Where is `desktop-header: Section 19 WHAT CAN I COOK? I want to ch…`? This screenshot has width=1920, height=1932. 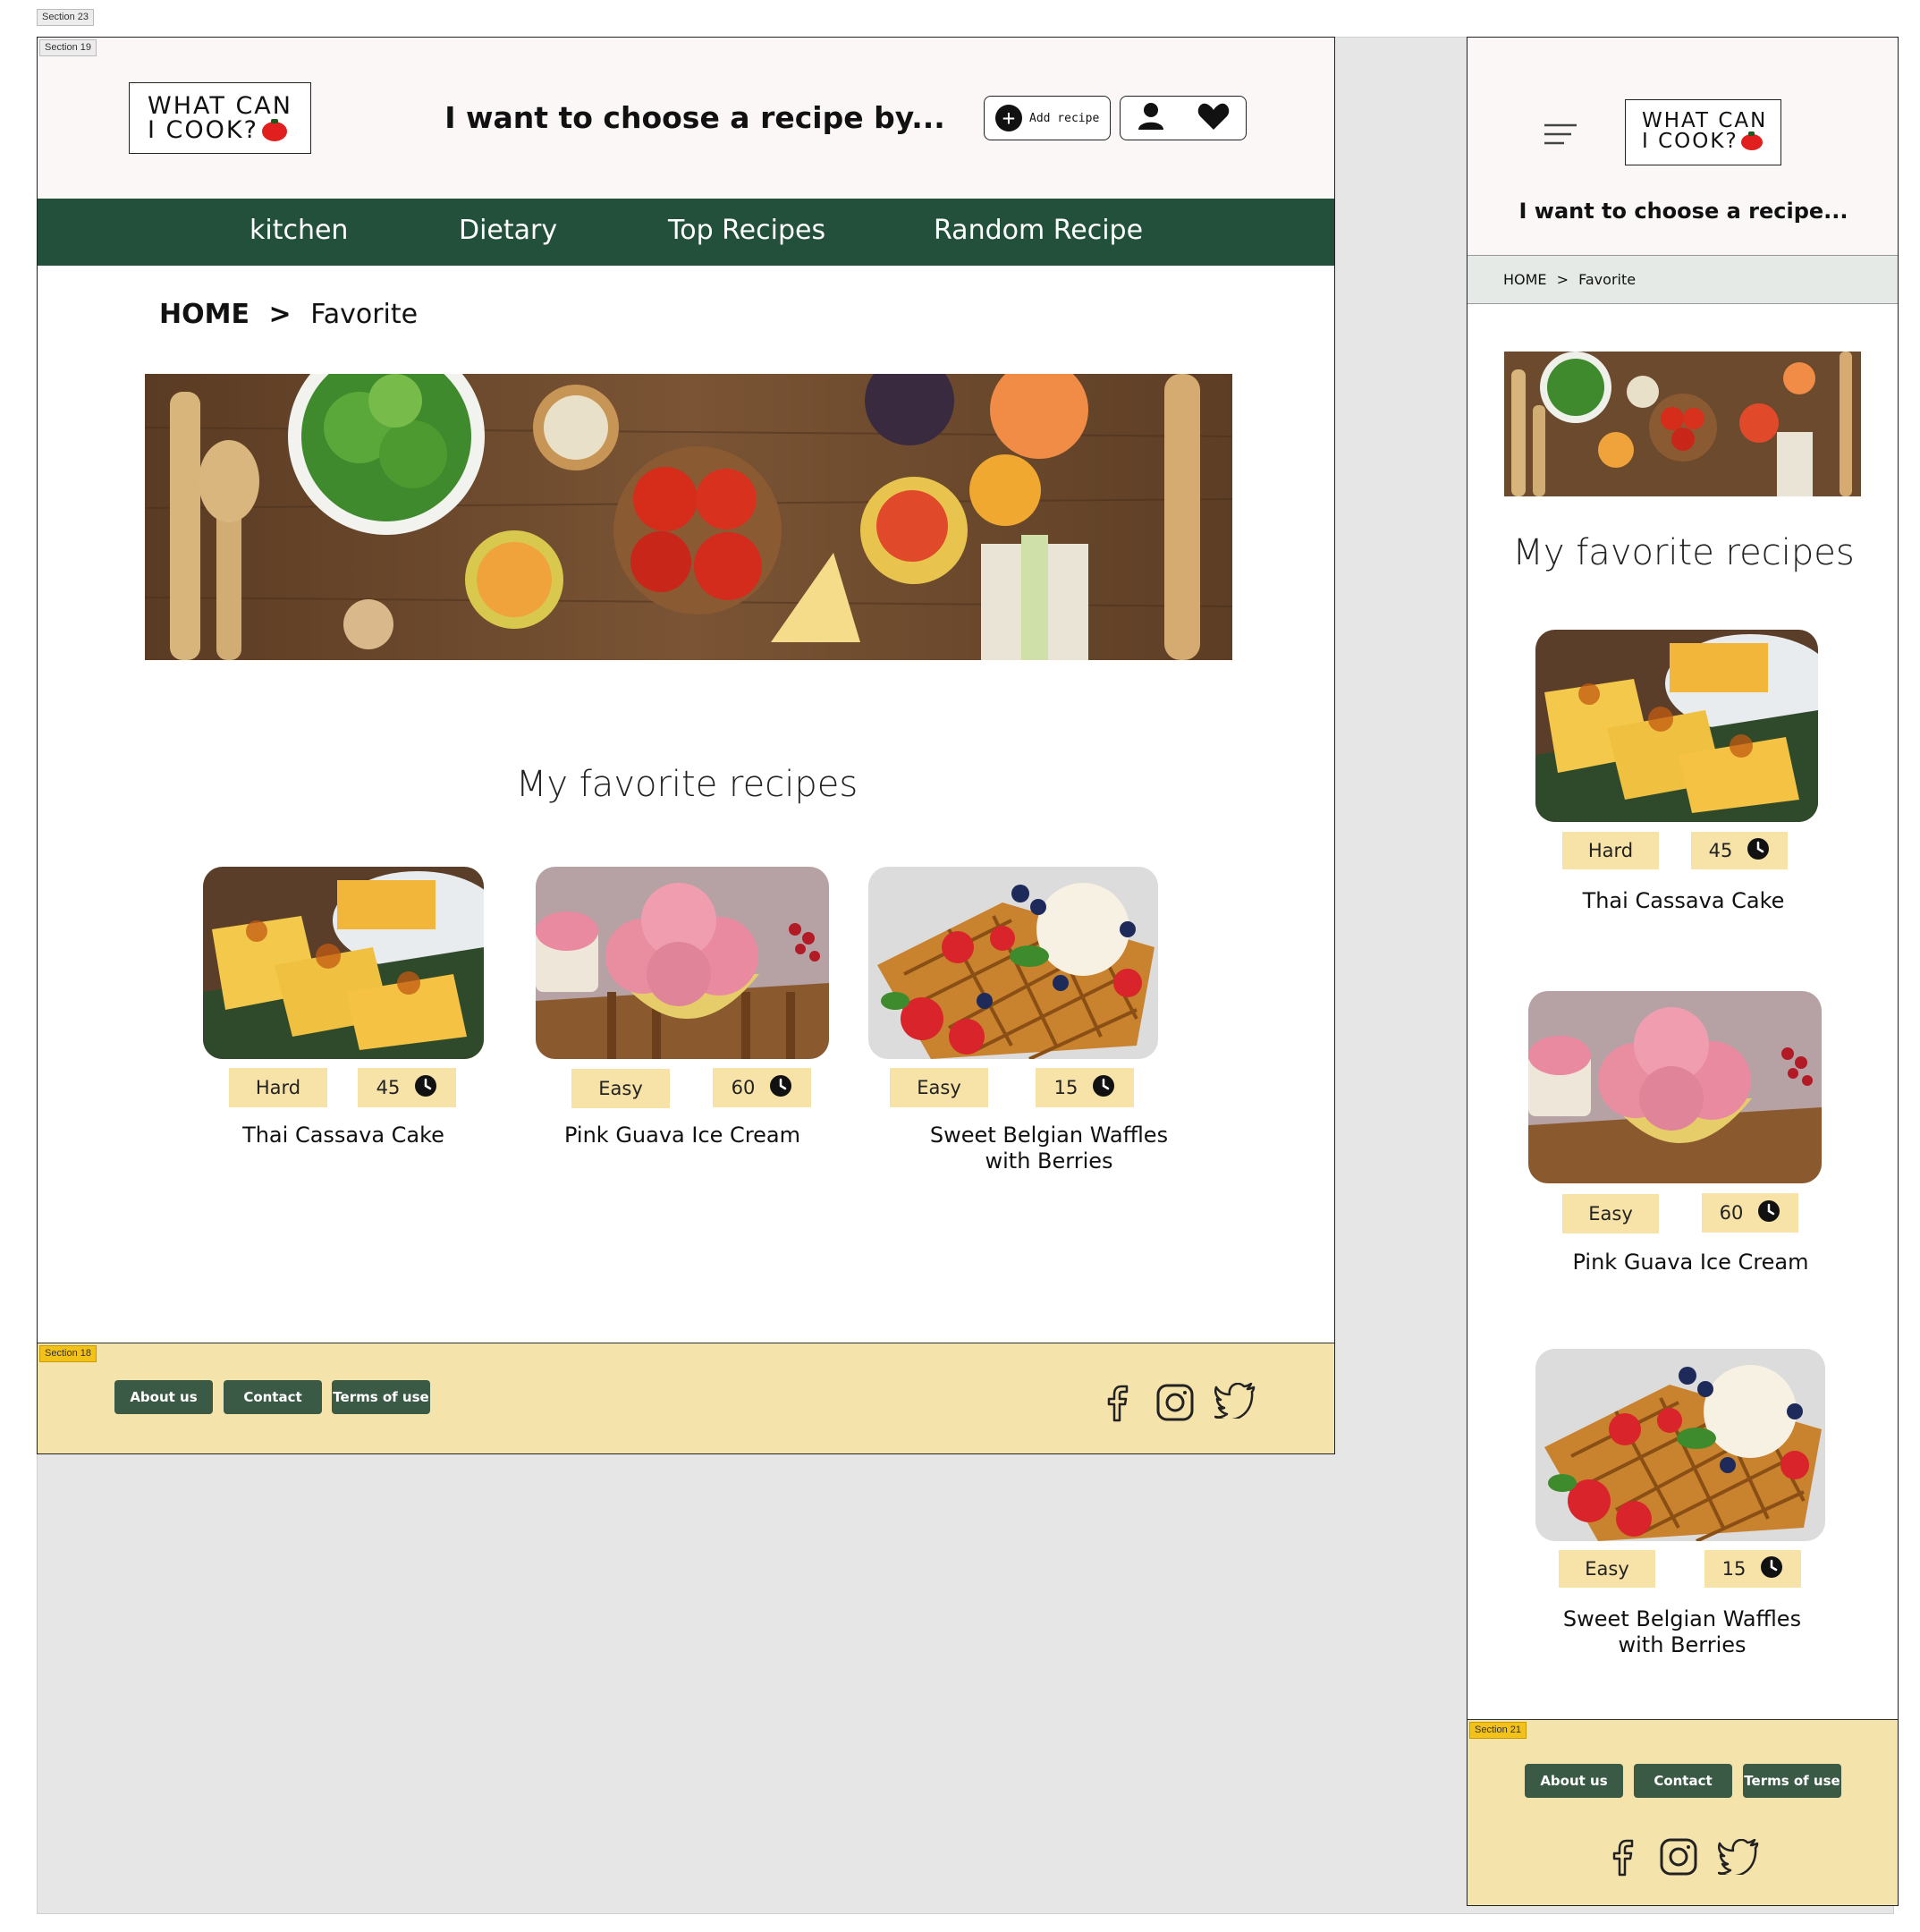
desktop-header: Section 19 WHAT CAN I COOK? I want to ch… is located at coordinates (686, 118).